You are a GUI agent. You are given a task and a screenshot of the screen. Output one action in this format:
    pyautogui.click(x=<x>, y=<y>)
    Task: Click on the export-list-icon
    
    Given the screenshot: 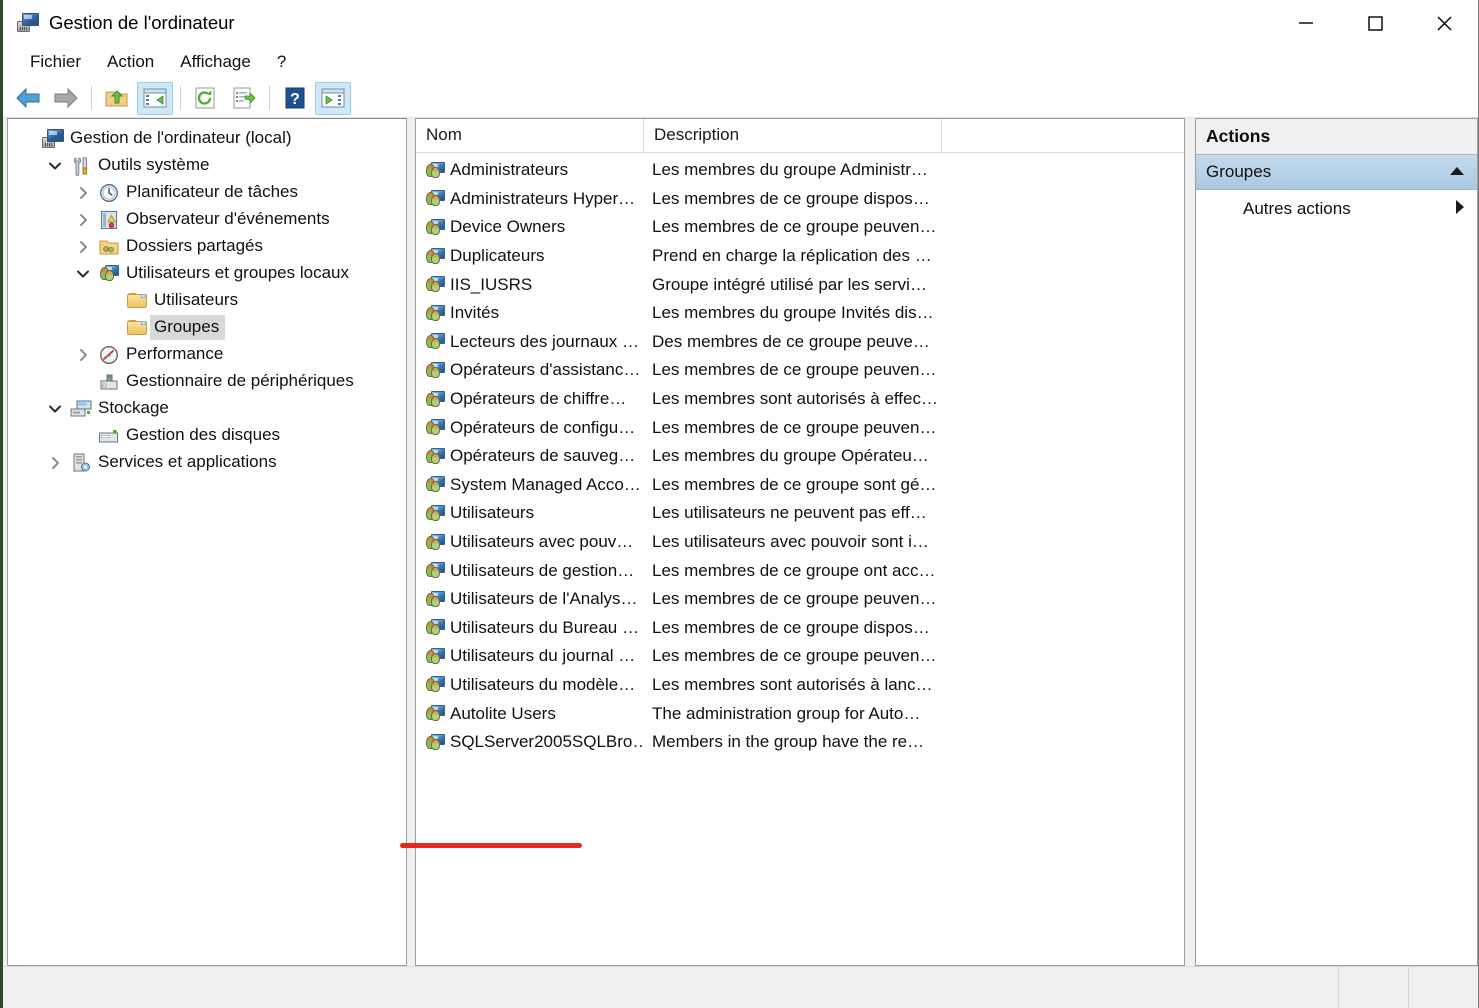 What is the action you would take?
    pyautogui.click(x=244, y=98)
    